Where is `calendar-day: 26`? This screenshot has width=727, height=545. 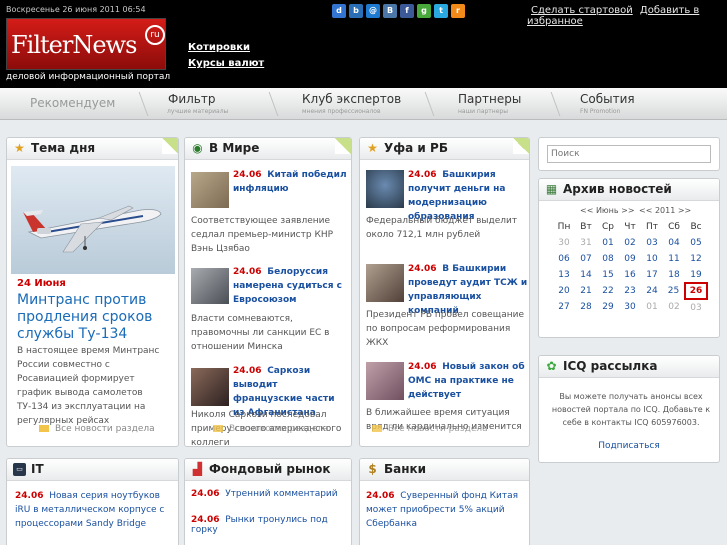 calendar-day: 26 is located at coordinates (696, 291).